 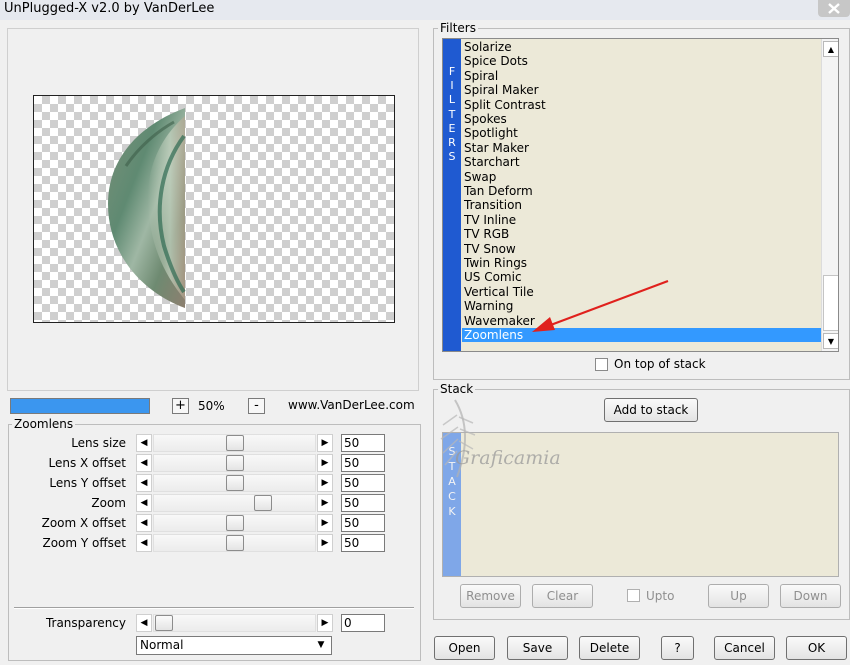 I want to click on zoom-level: 50%, so click(x=211, y=406).